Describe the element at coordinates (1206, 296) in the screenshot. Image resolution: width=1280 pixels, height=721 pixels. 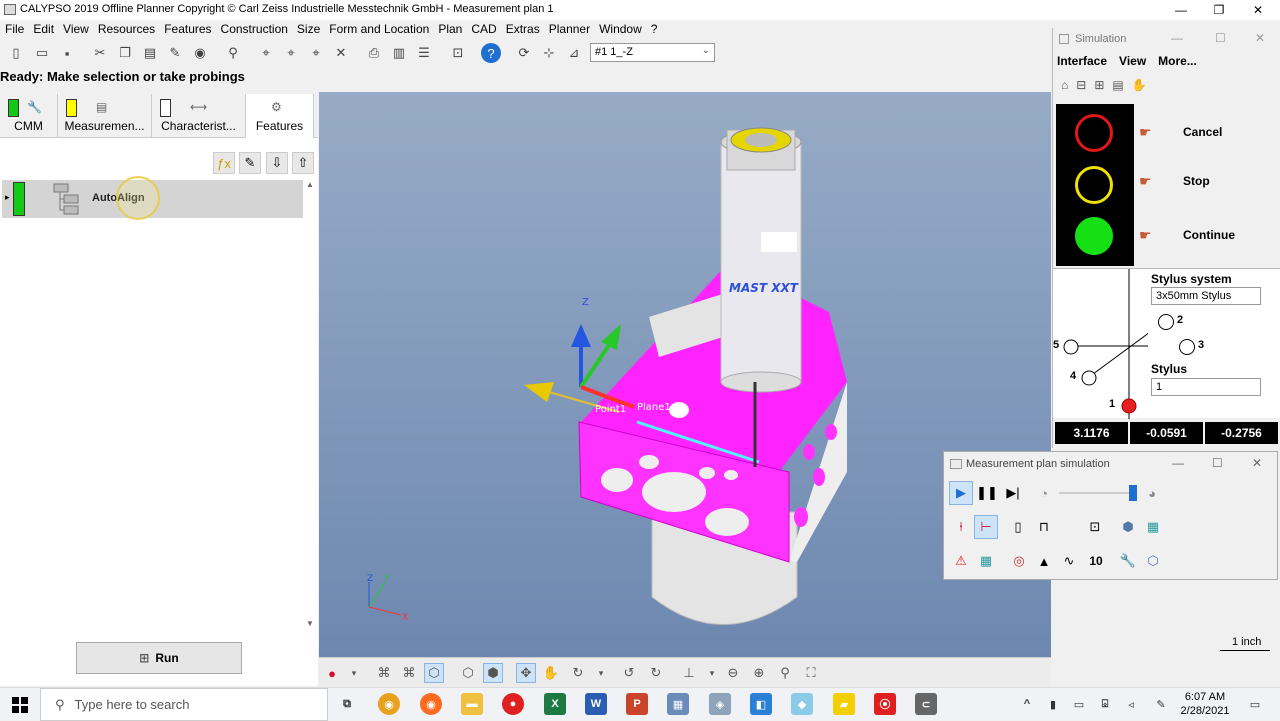
I see `stylus-system-field: 3x50mm Stylus` at that location.